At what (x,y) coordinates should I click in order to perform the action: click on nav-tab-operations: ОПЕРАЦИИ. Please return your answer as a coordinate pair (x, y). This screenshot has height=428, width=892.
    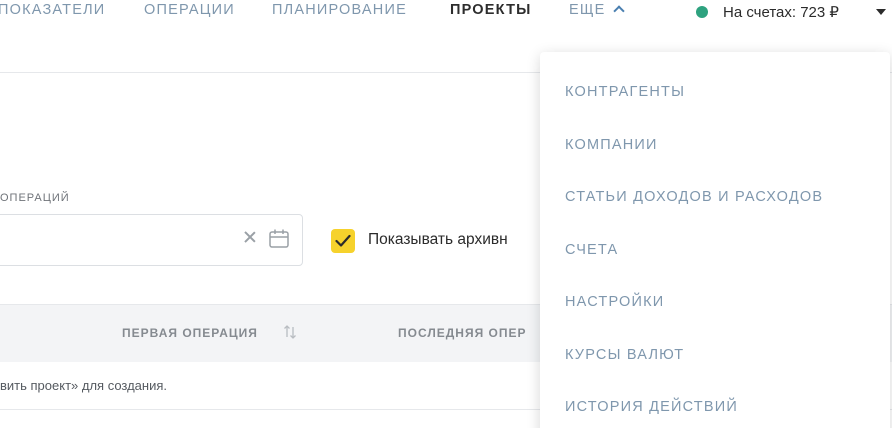
    Looking at the image, I should click on (189, 10).